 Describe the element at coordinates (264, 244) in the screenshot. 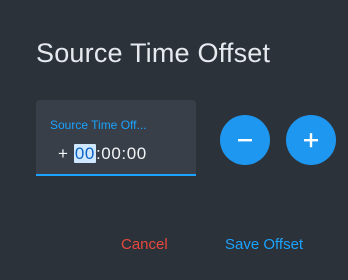

I see `save-offset-button: Save Offset` at that location.